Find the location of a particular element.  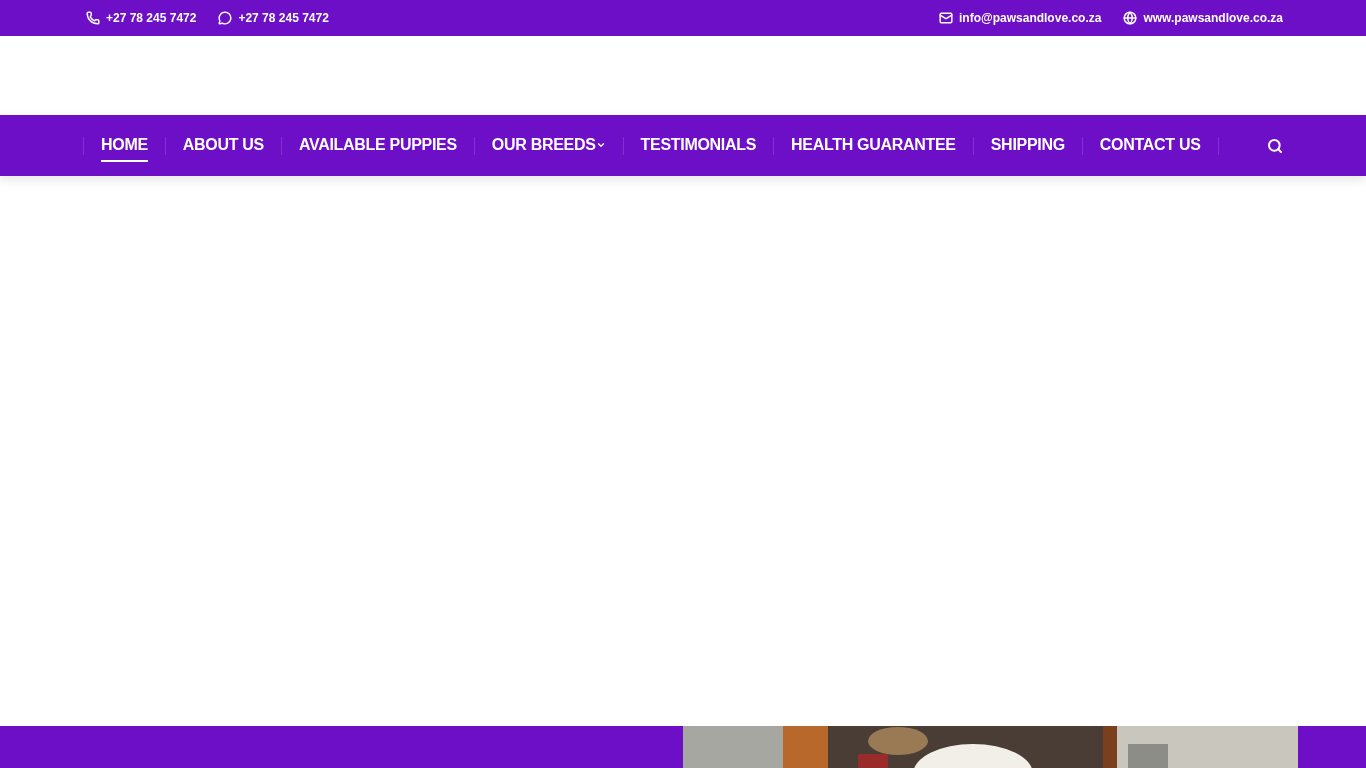

nav-link: OUR BREEDS is located at coordinates (548, 145).